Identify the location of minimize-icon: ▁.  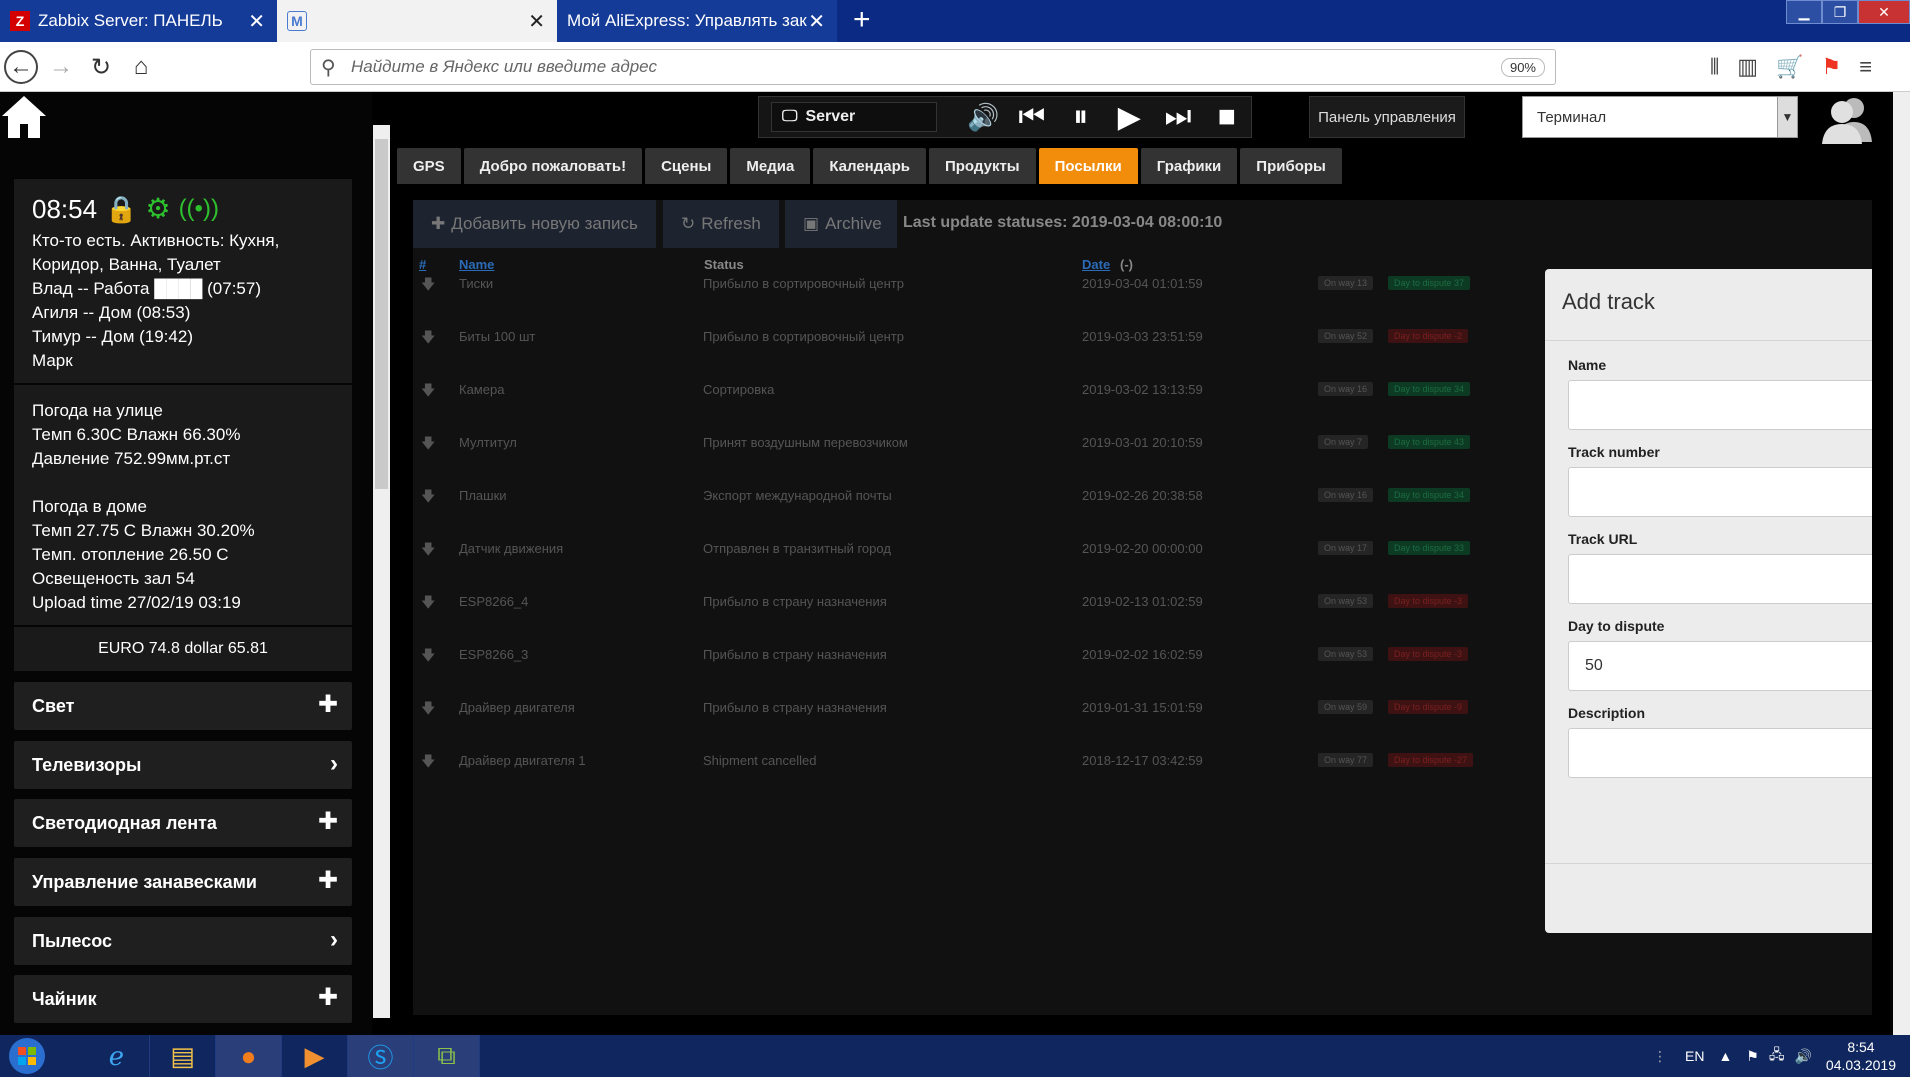
(1804, 12).